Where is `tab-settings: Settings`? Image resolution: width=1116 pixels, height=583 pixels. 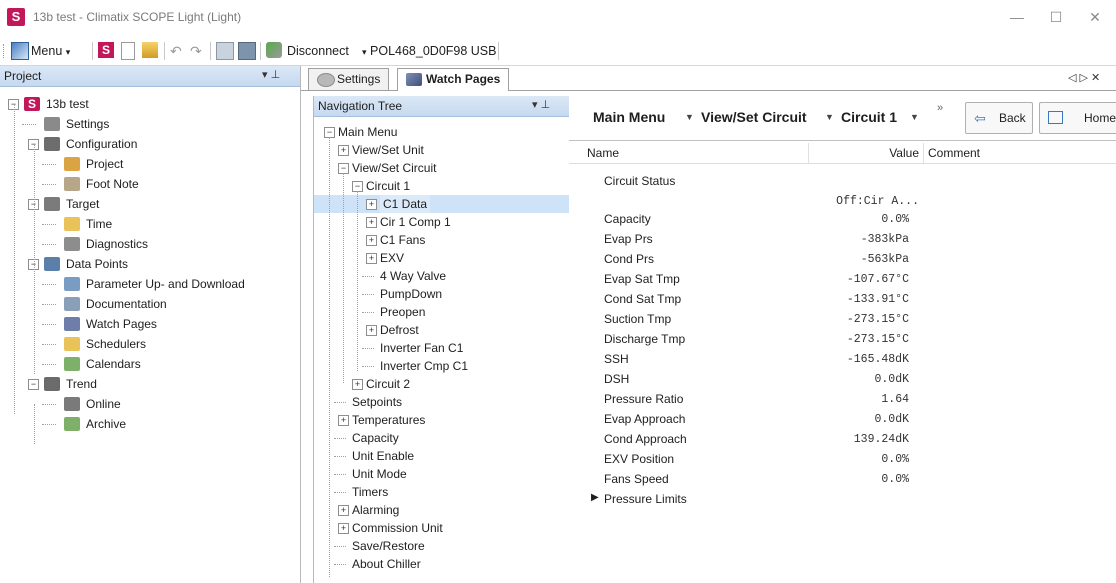 tab-settings: Settings is located at coordinates (349, 79).